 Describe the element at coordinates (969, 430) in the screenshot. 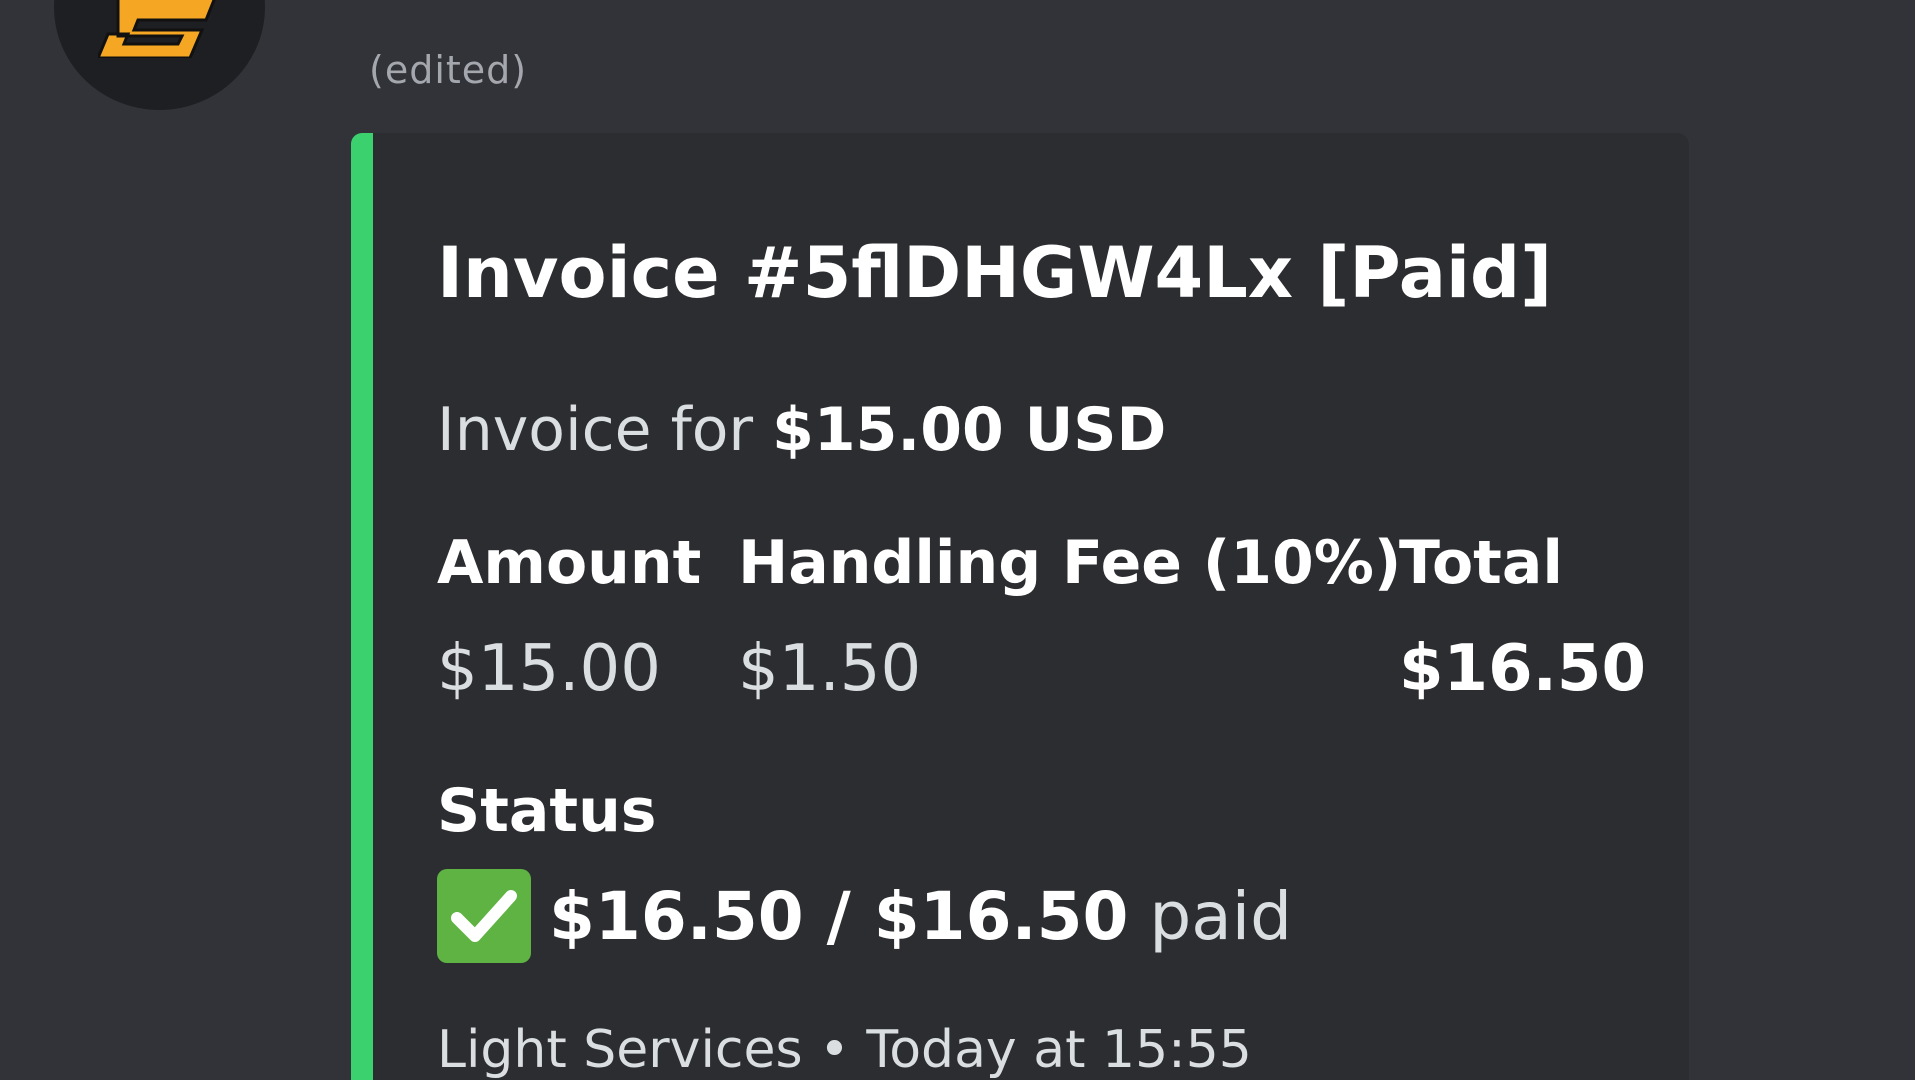

I see `description-amount: $15.00 USD` at that location.